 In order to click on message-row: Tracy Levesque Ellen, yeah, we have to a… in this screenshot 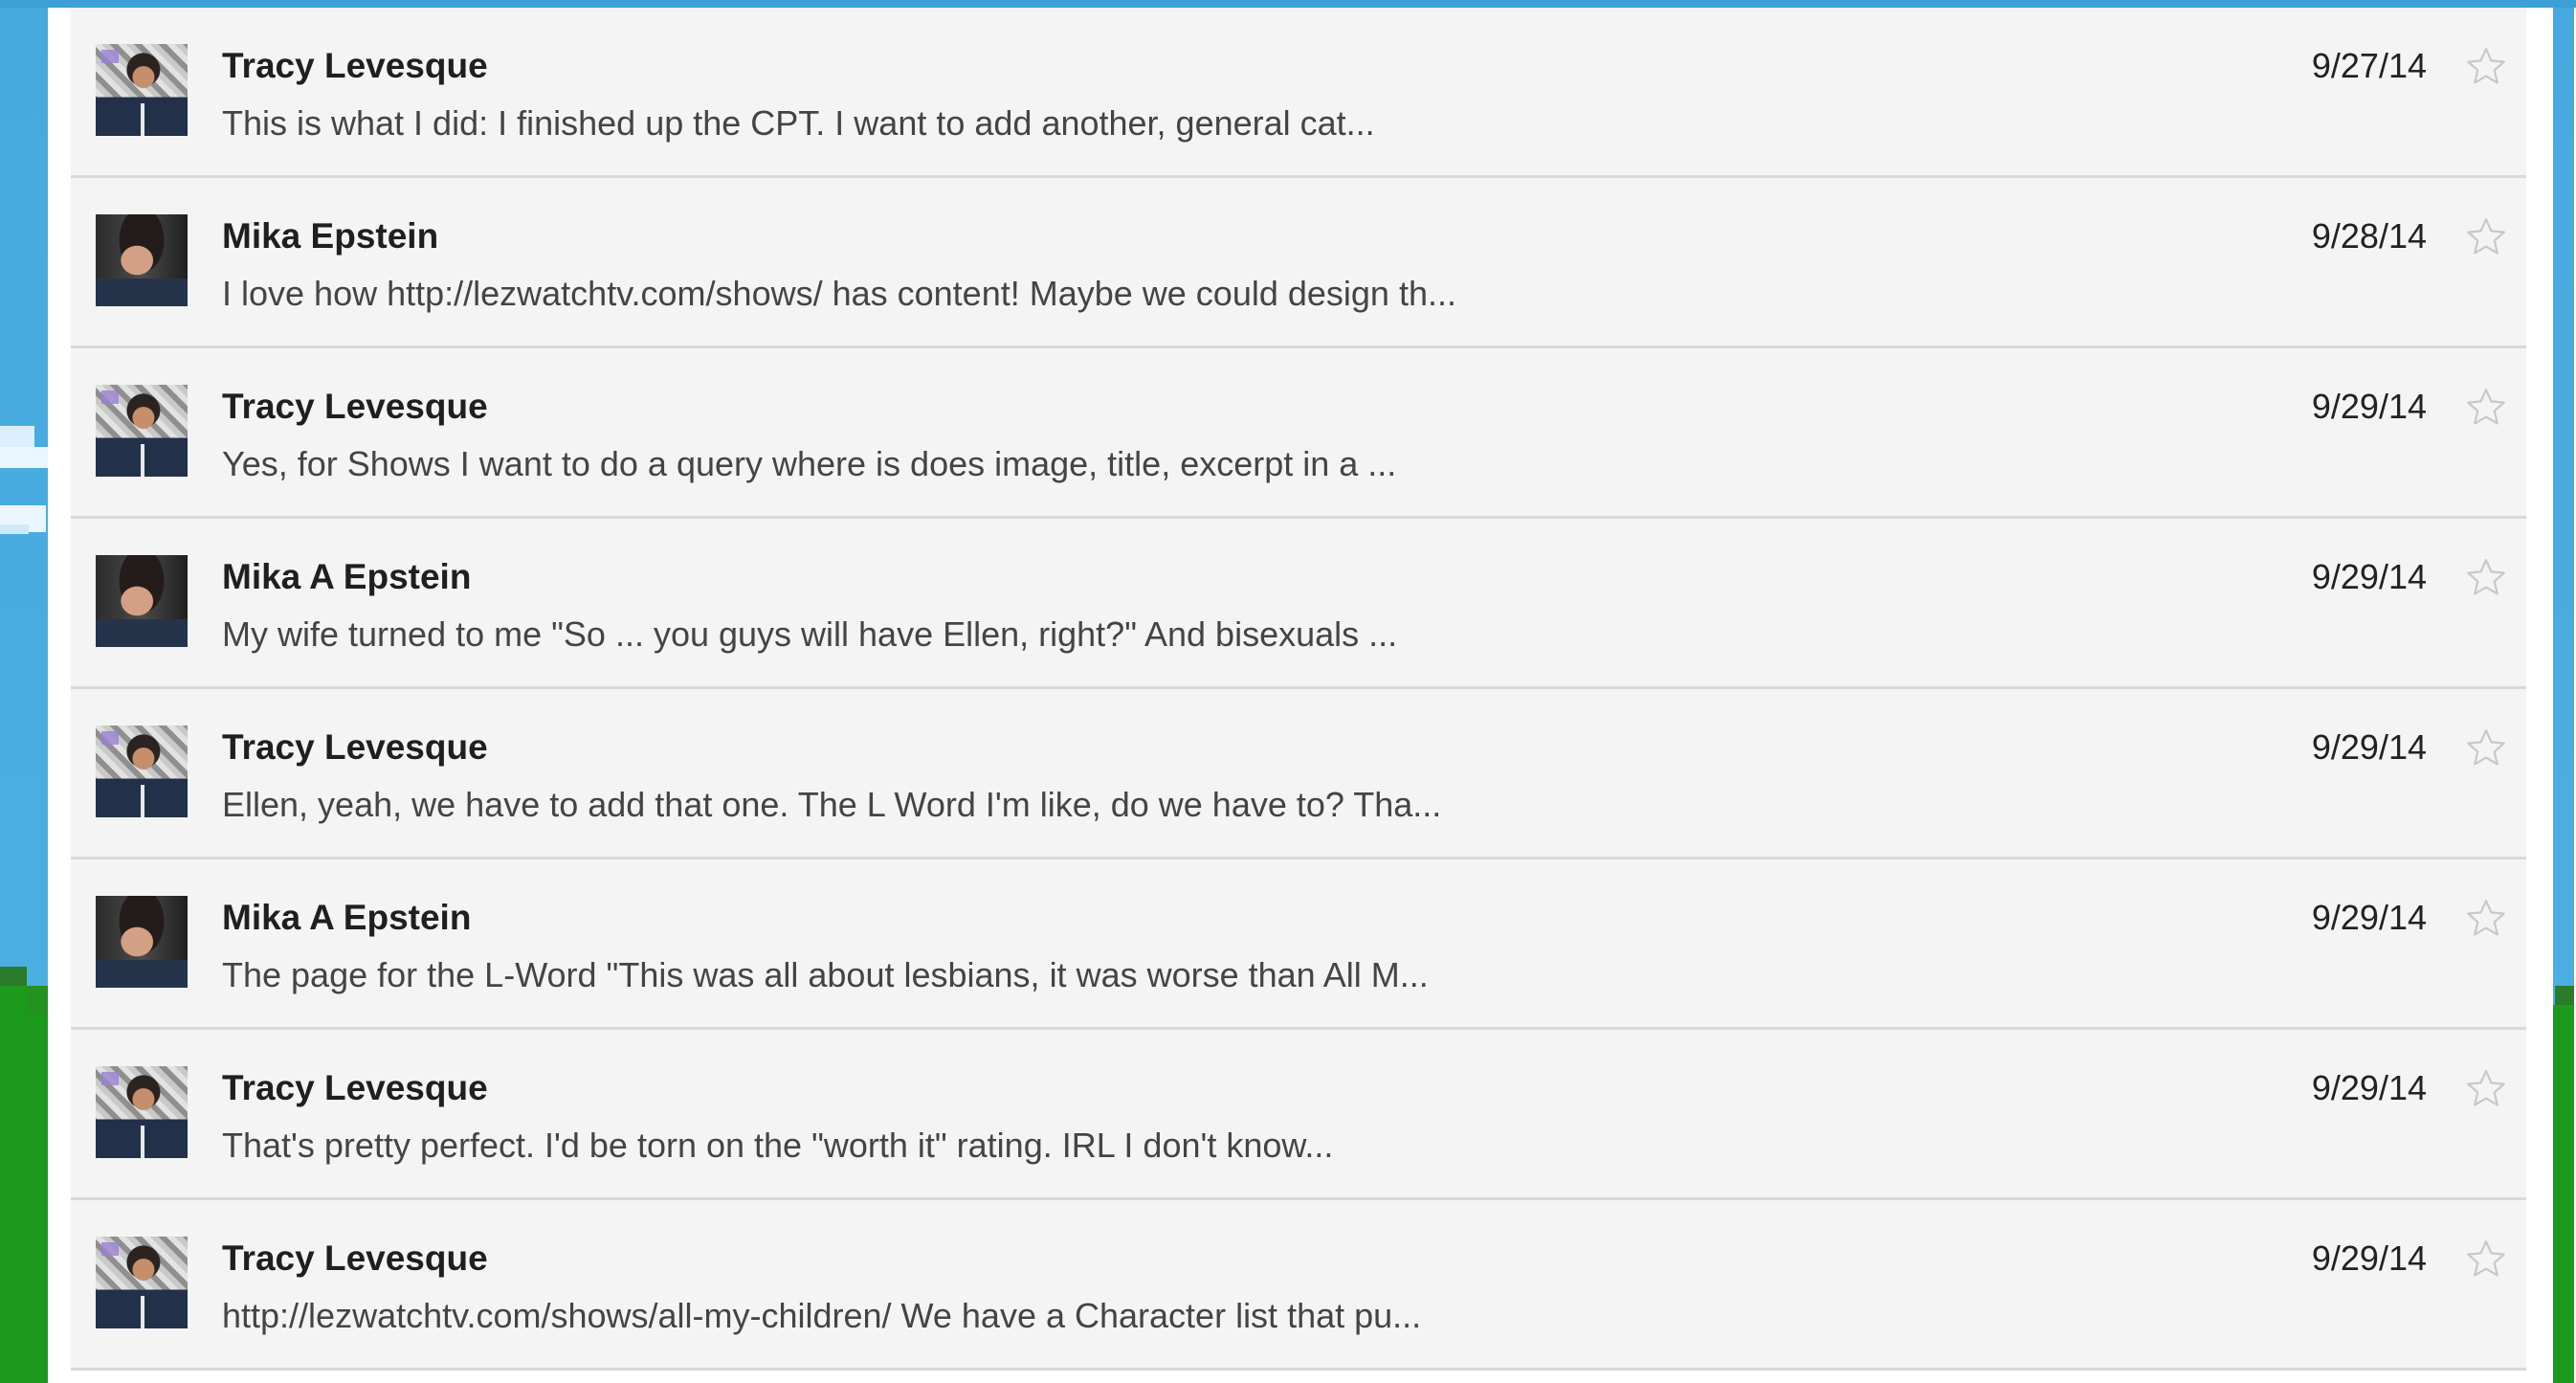, I will do `click(1298, 774)`.